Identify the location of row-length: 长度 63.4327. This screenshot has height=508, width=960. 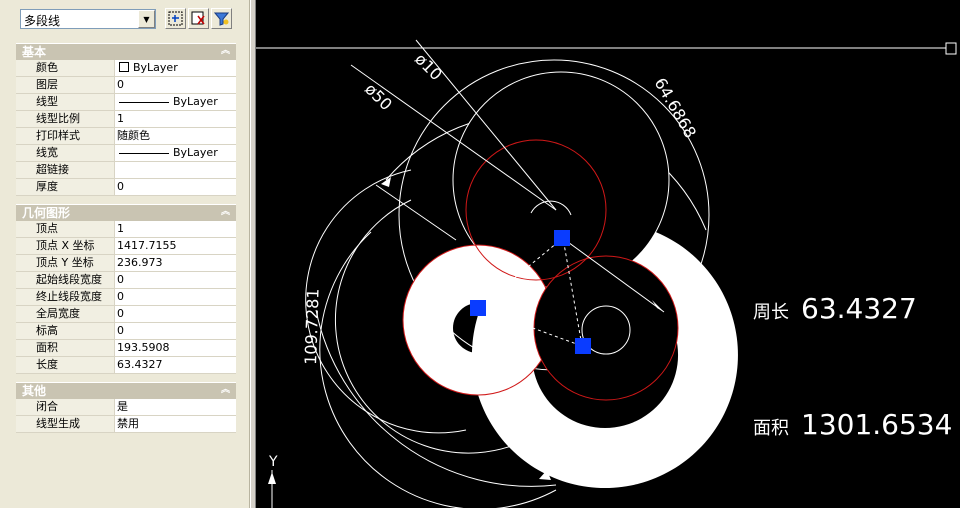
(126, 365).